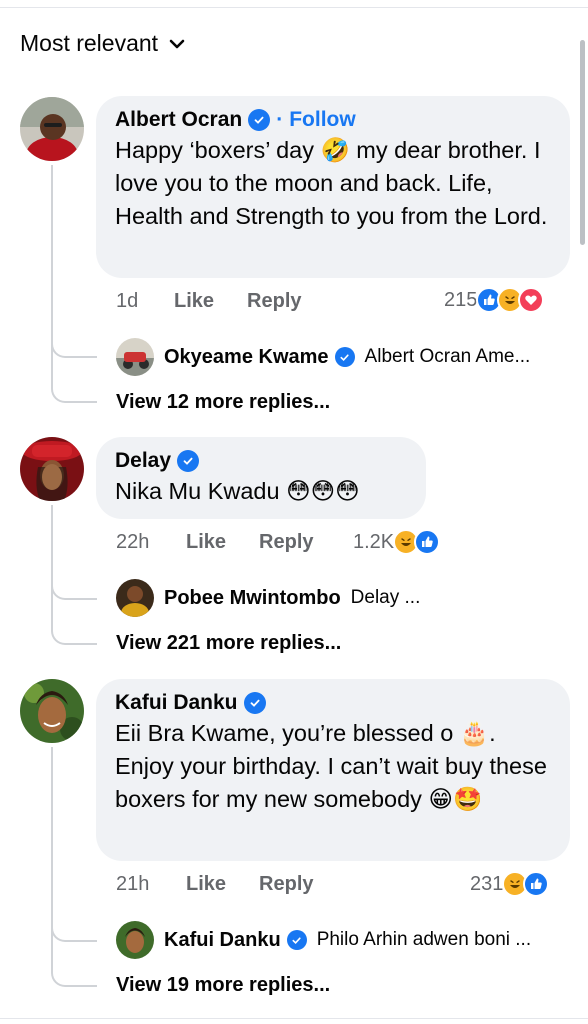  What do you see at coordinates (176, 703) in the screenshot?
I see `comment-author: Kafui Danku` at bounding box center [176, 703].